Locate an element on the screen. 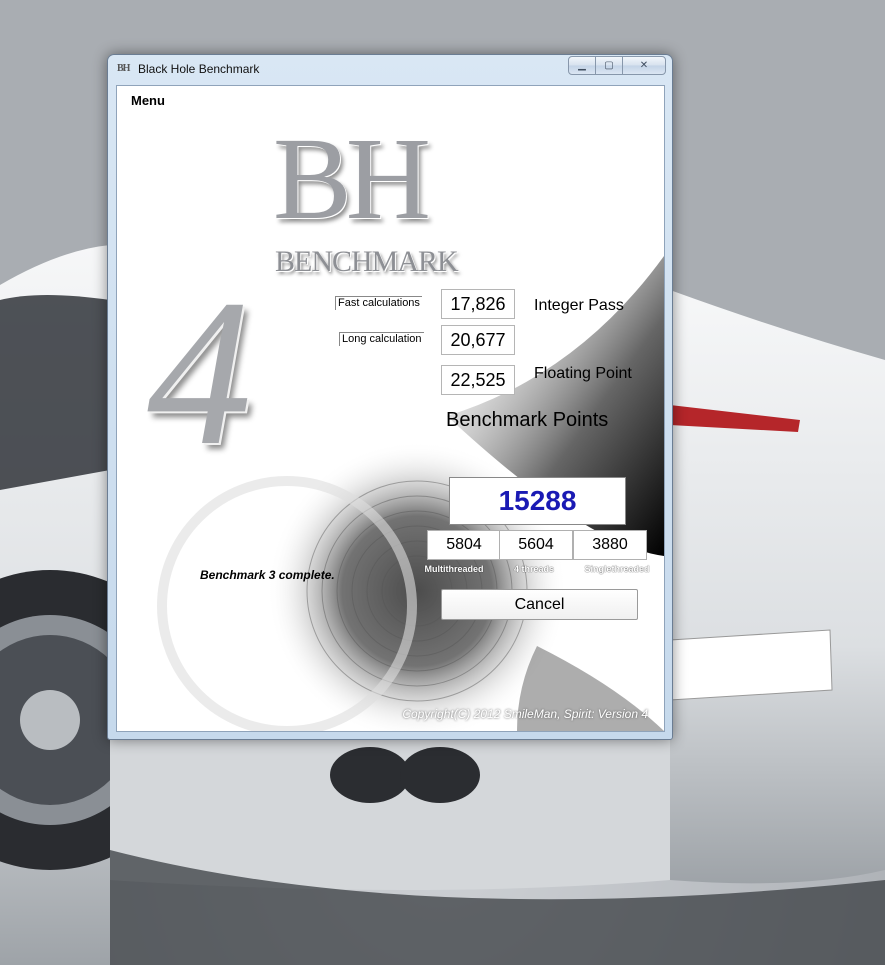  title-bar: BH Black Hole Benchmark ▁ ▢ ✕ is located at coordinates (390, 69).